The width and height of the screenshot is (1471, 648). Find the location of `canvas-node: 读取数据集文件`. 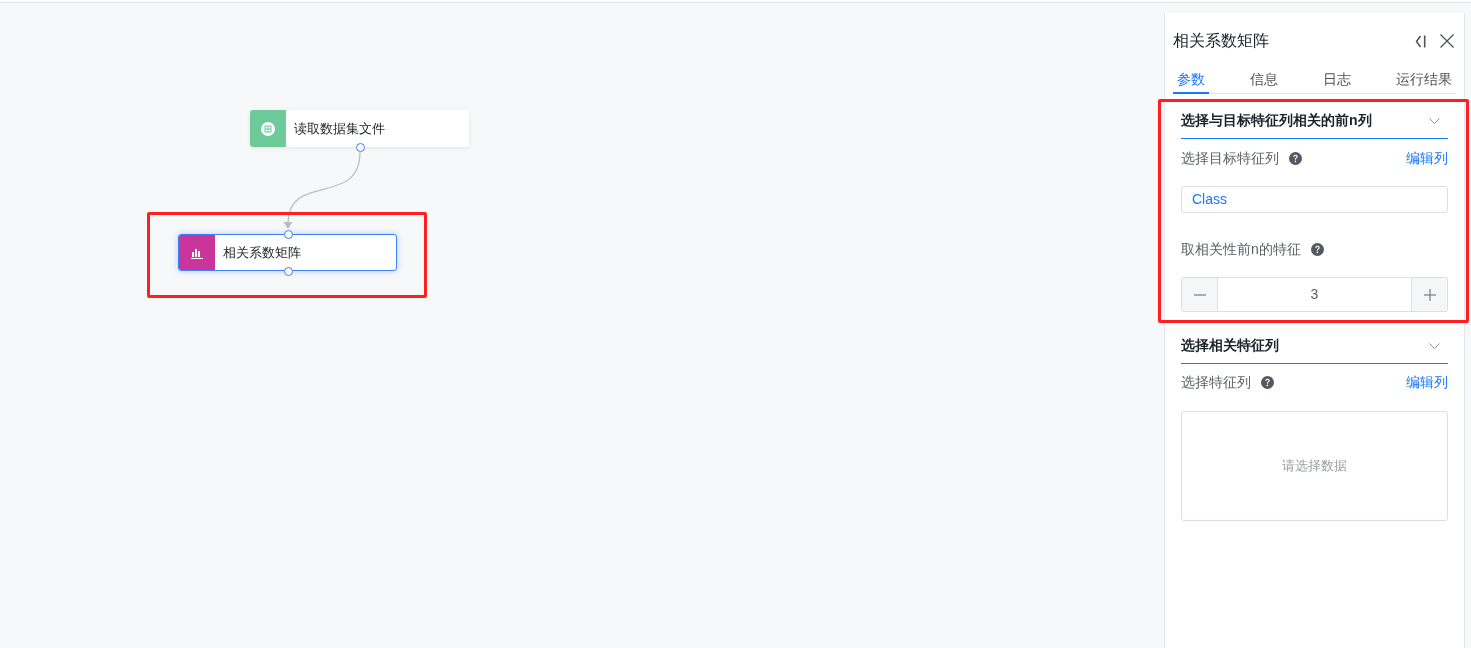

canvas-node: 读取数据集文件 is located at coordinates (359, 128).